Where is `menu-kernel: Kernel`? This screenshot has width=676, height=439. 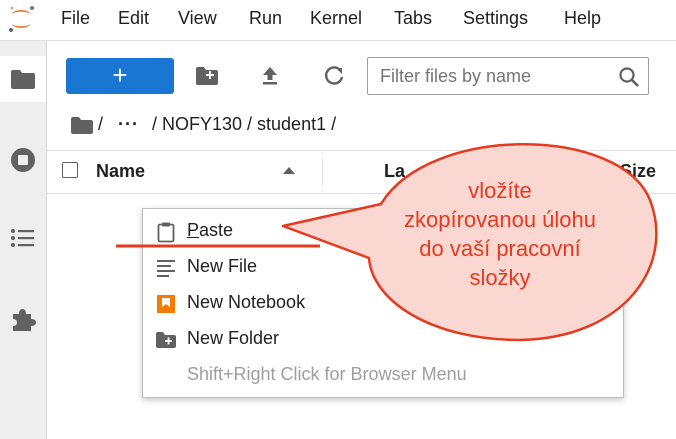
menu-kernel: Kernel is located at coordinates (336, 18).